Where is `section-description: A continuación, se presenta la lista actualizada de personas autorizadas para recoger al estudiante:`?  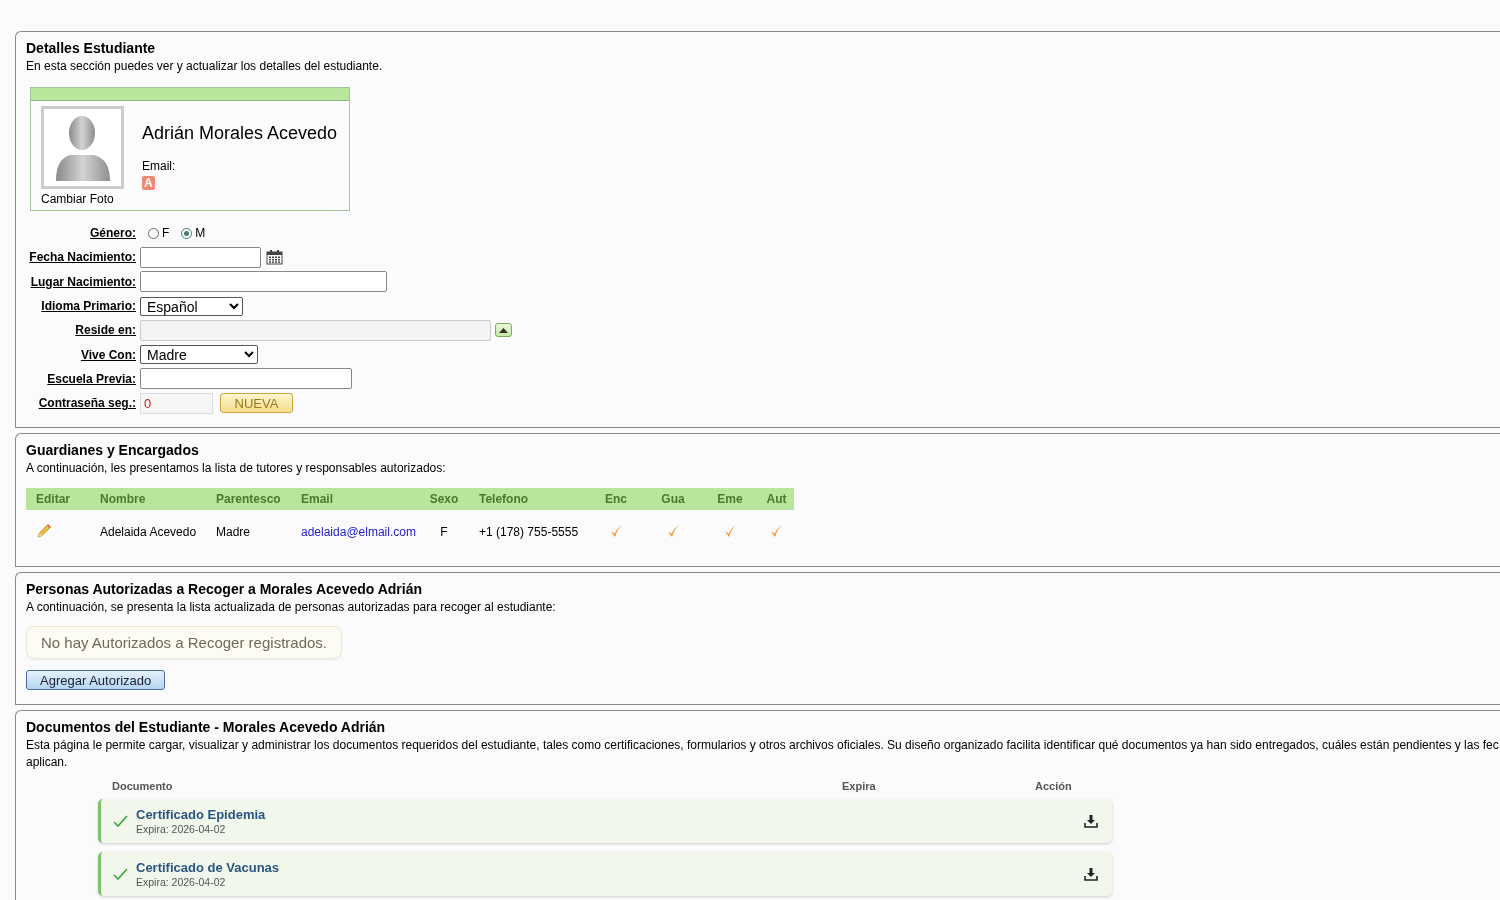
section-description: A continuación, se presenta la lista actualizada de personas autorizadas para recoger al estudiante: is located at coordinates (291, 608).